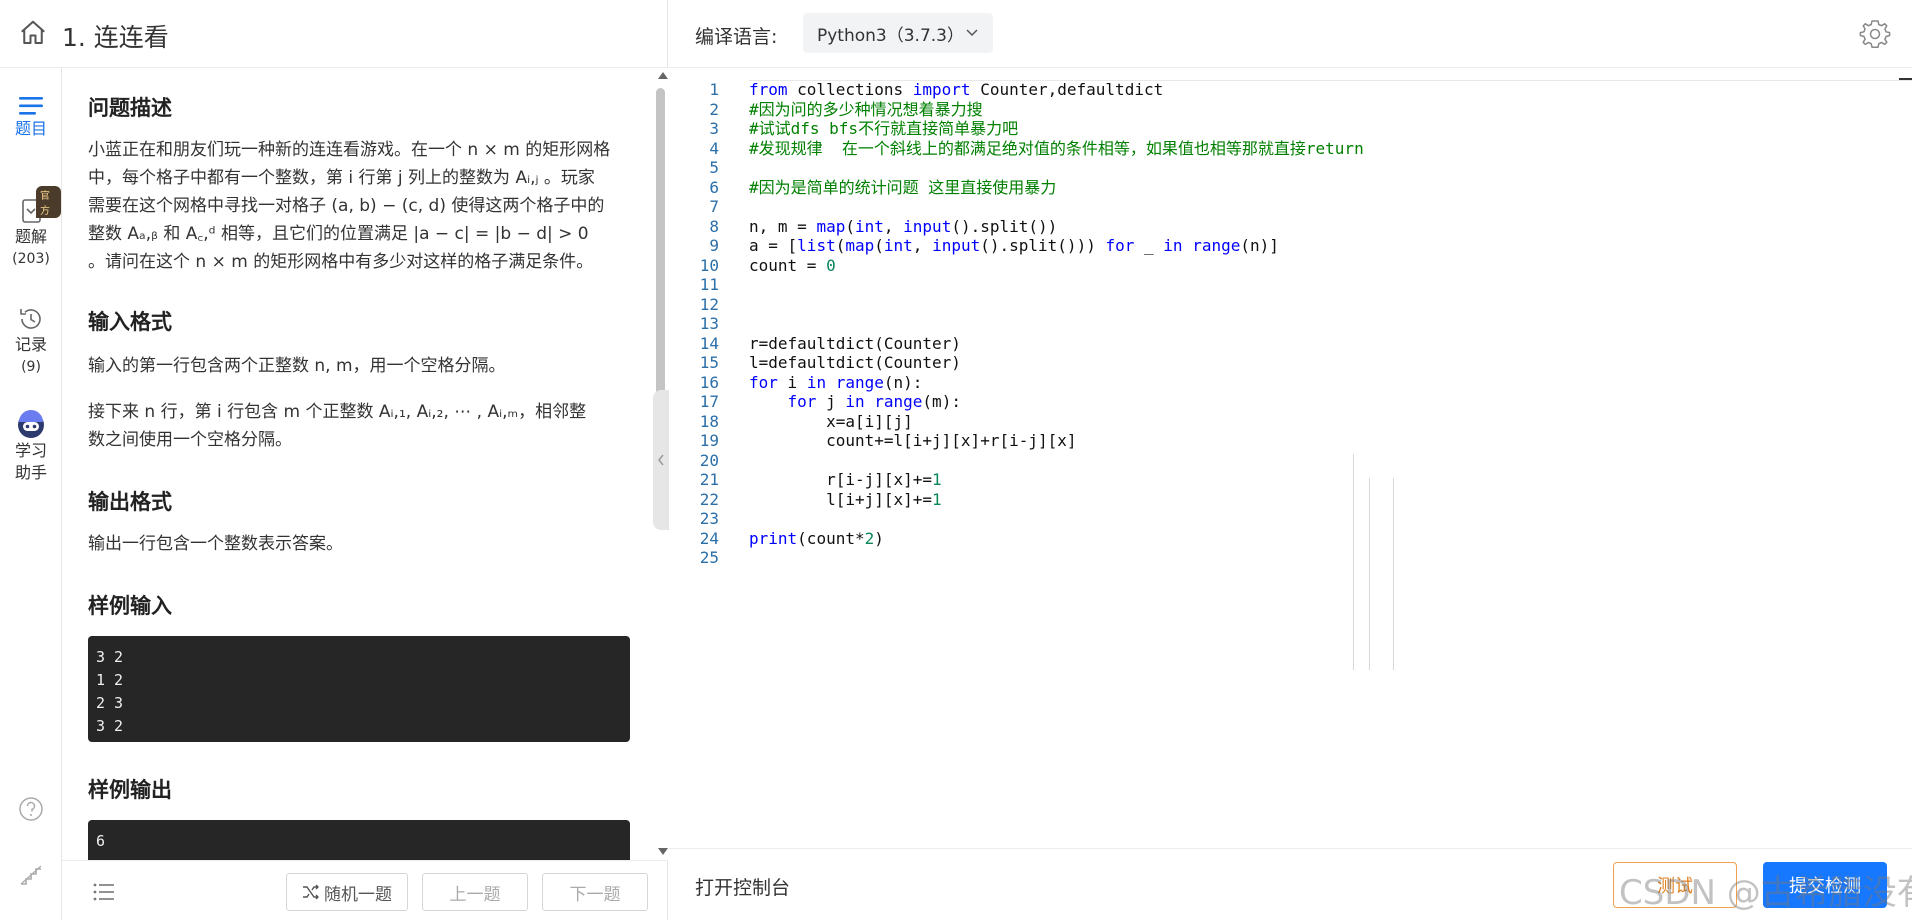  What do you see at coordinates (31, 259) in the screenshot?
I see `solution-count: (203)` at bounding box center [31, 259].